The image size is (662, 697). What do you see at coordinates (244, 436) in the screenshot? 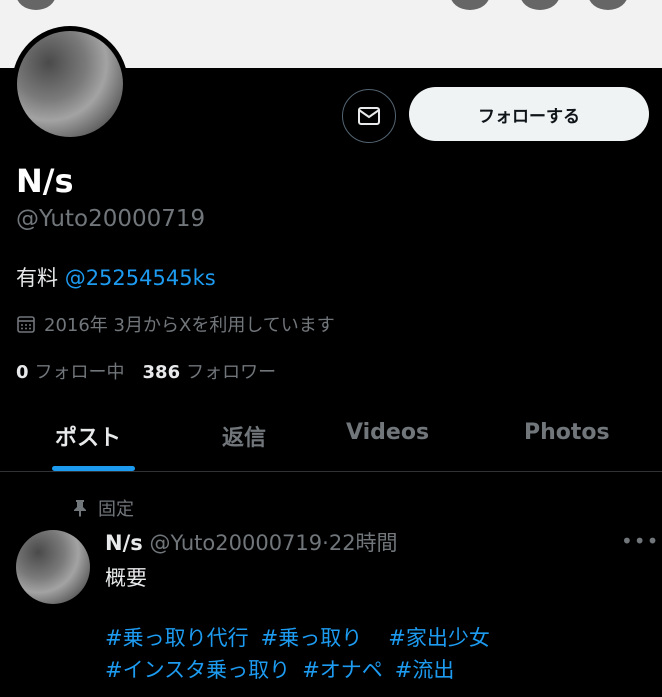
I see `tab-replies: 返信` at bounding box center [244, 436].